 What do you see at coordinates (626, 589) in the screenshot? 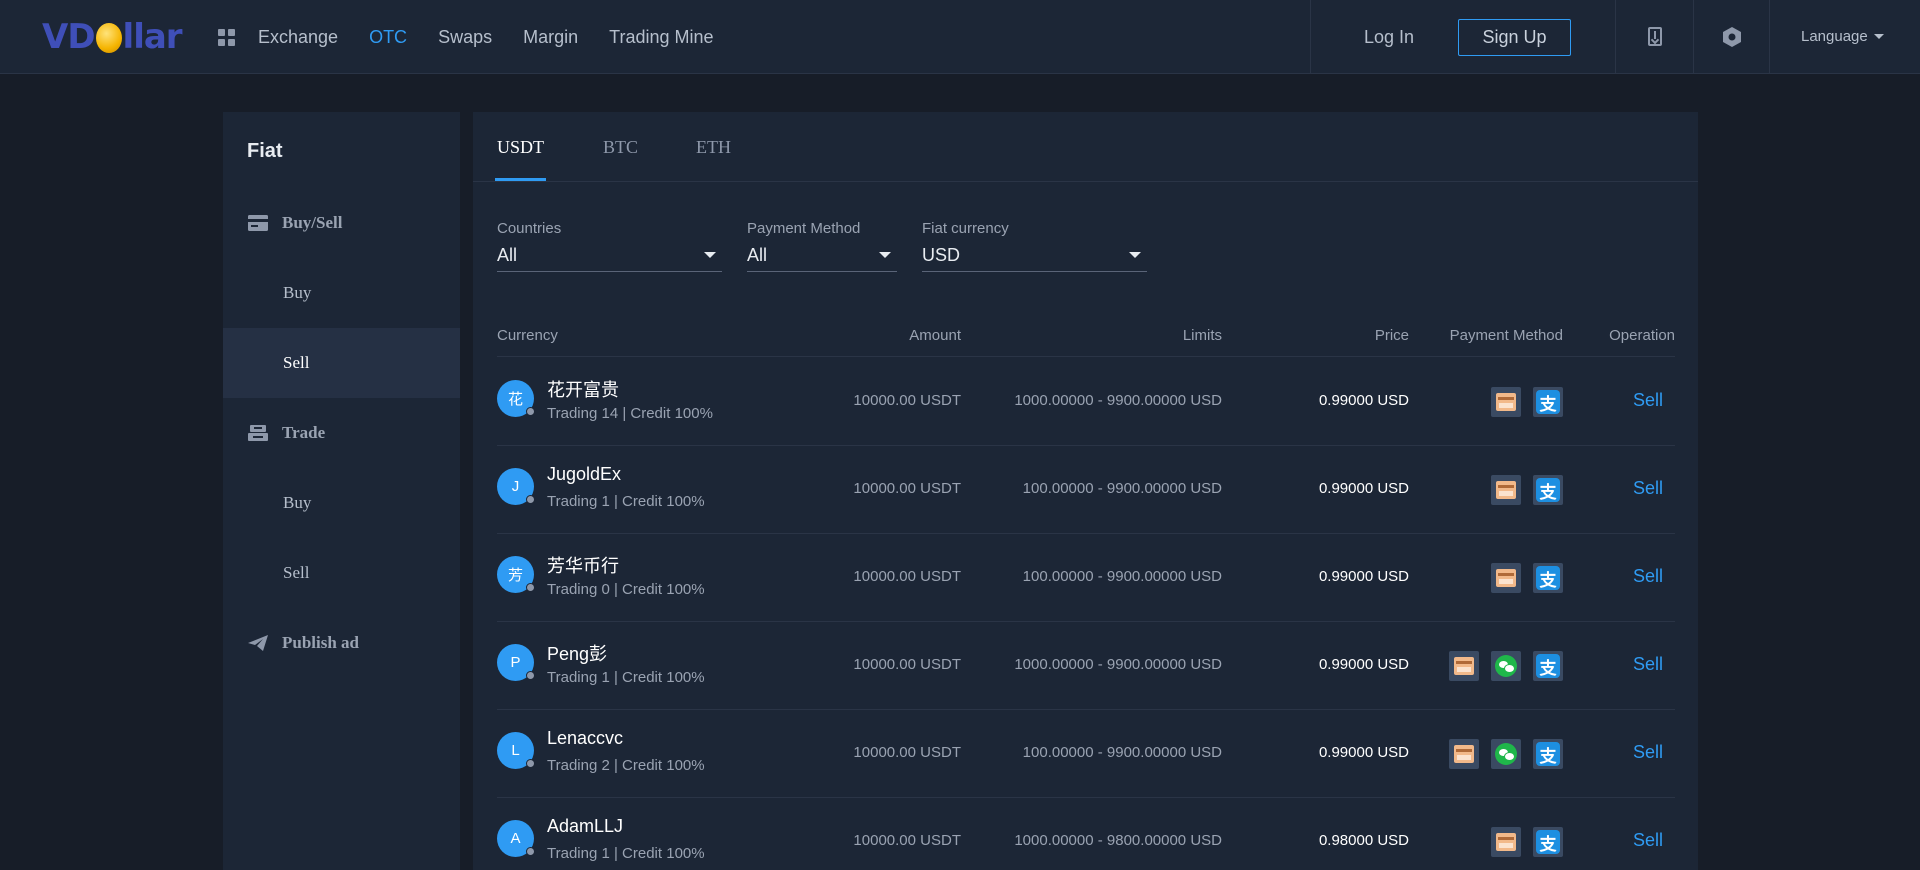
I see `merchant-stats: Trading 0 | Credit 100%` at bounding box center [626, 589].